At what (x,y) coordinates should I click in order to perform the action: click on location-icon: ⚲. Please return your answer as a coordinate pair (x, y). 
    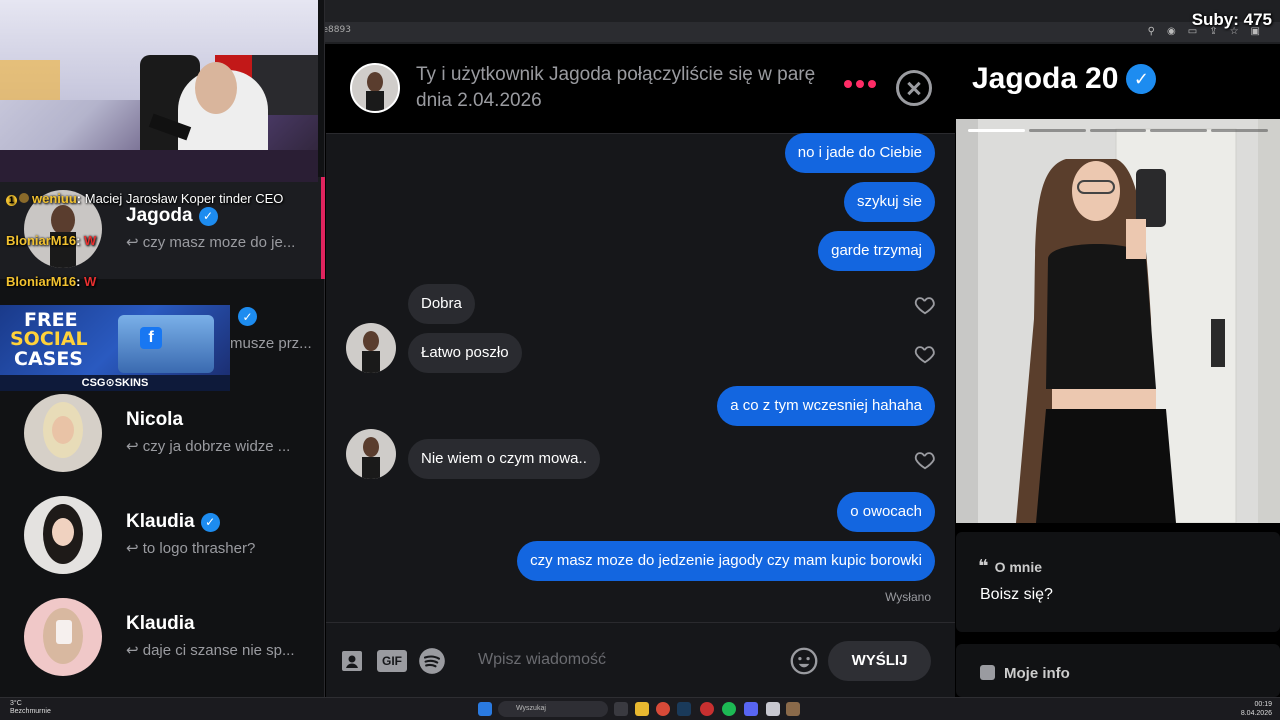
    Looking at the image, I should click on (1151, 31).